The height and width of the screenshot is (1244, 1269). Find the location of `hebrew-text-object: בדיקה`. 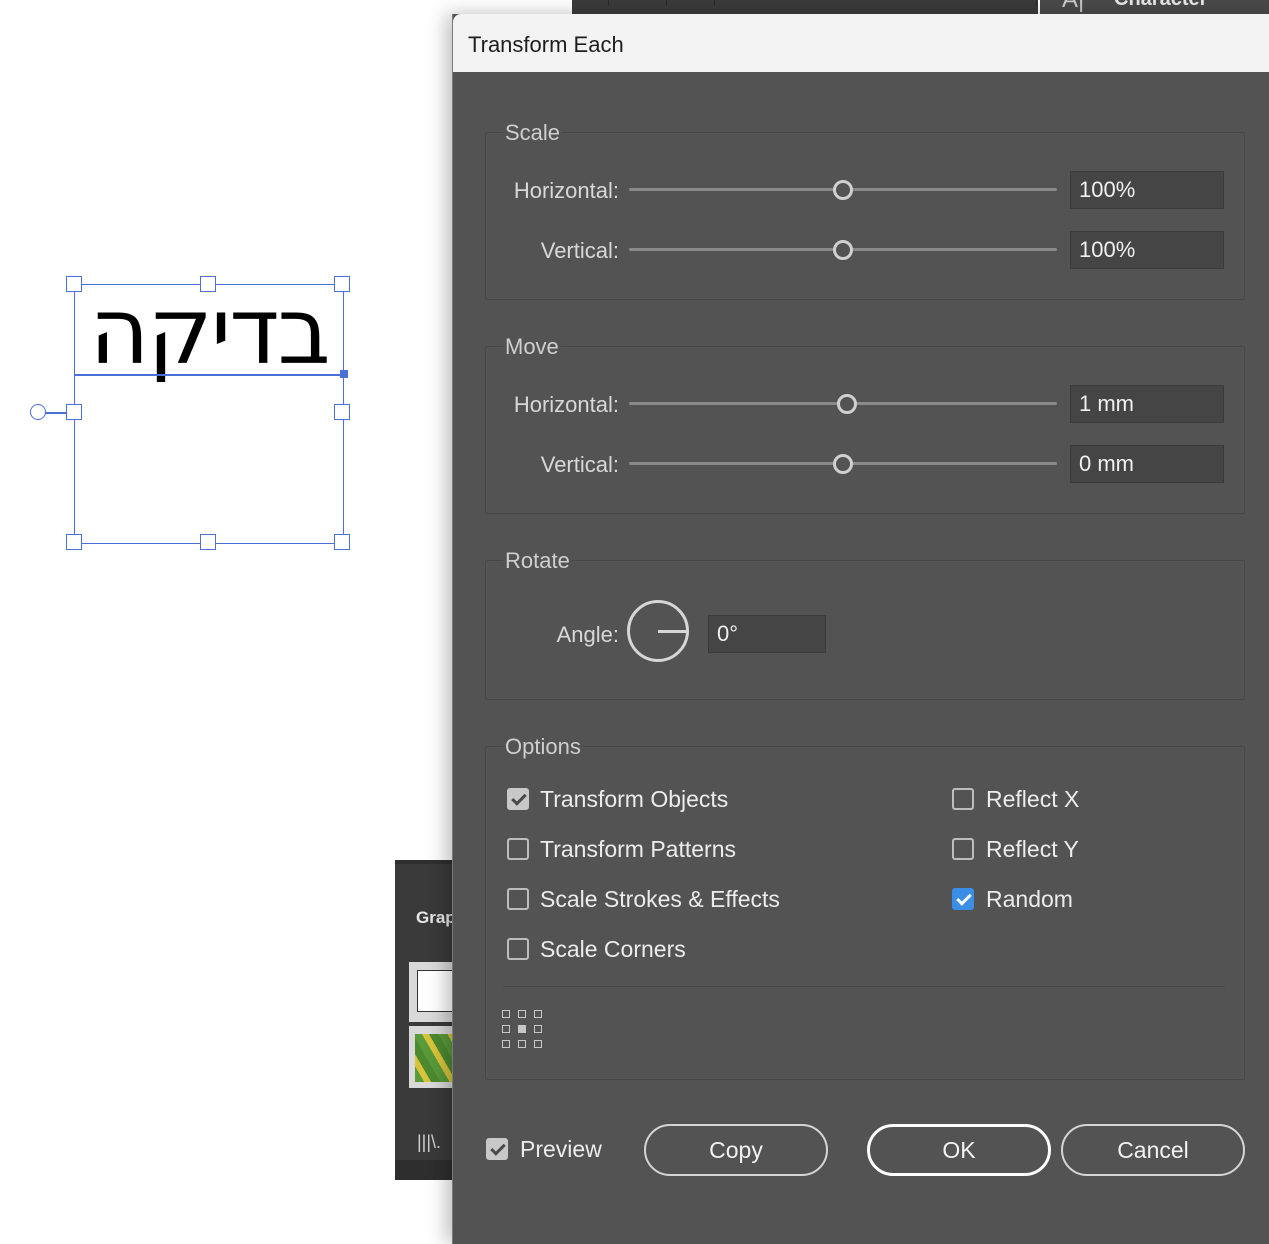

hebrew-text-object: בדיקה is located at coordinates (209, 341).